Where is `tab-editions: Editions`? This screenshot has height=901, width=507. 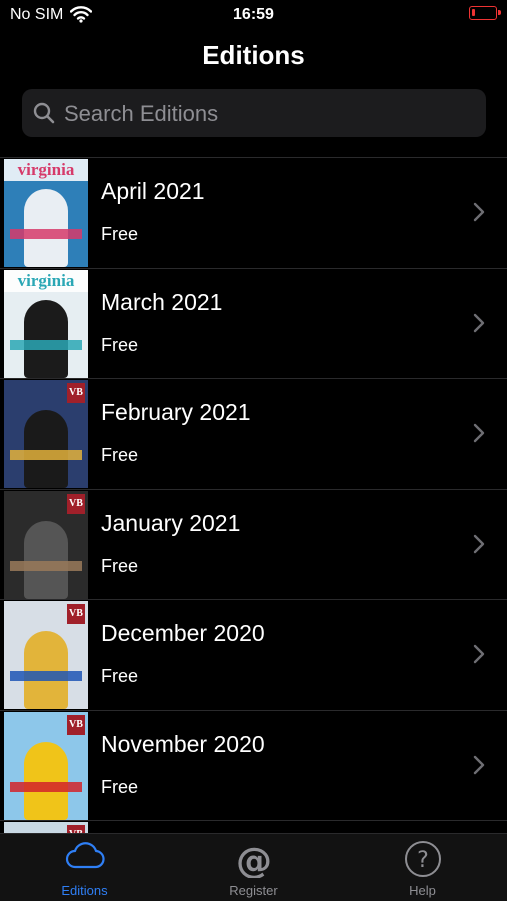
tab-editions: Editions is located at coordinates (84, 867).